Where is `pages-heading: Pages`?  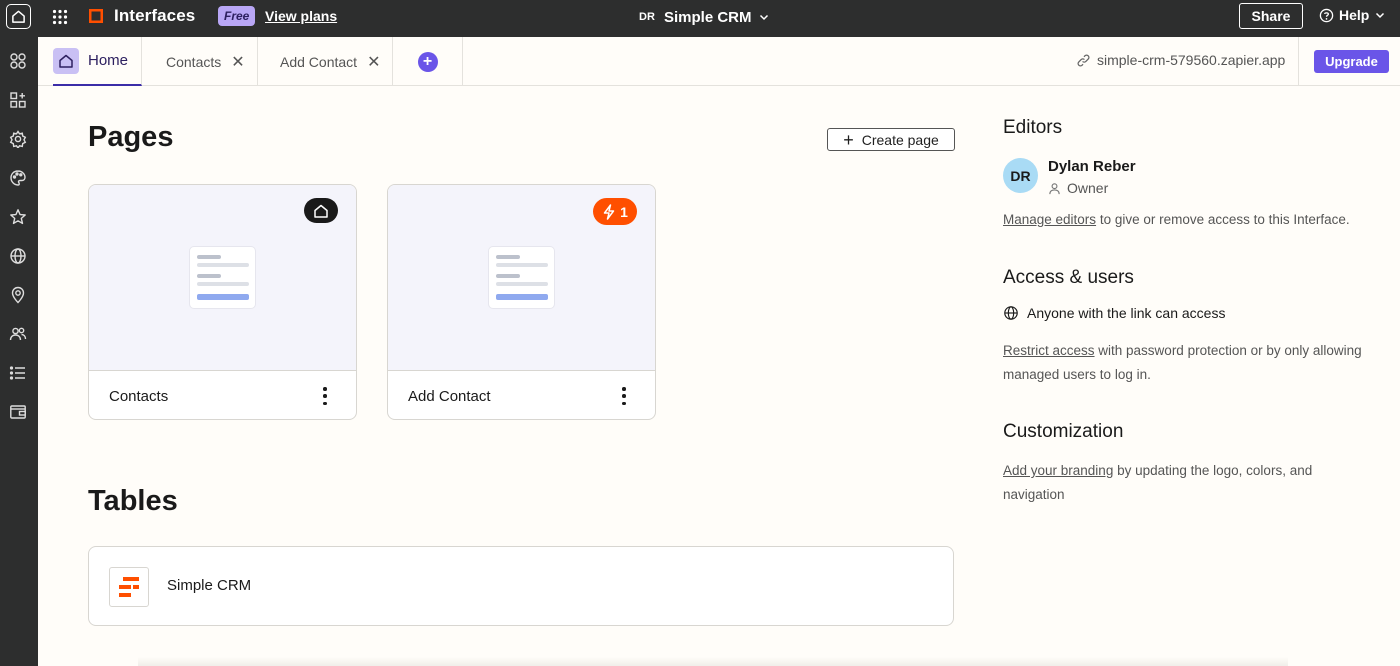
pages-heading: Pages is located at coordinates (131, 137).